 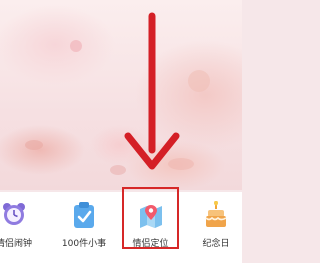 What do you see at coordinates (216, 216) in the screenshot?
I see `birthday-cake-icon` at bounding box center [216, 216].